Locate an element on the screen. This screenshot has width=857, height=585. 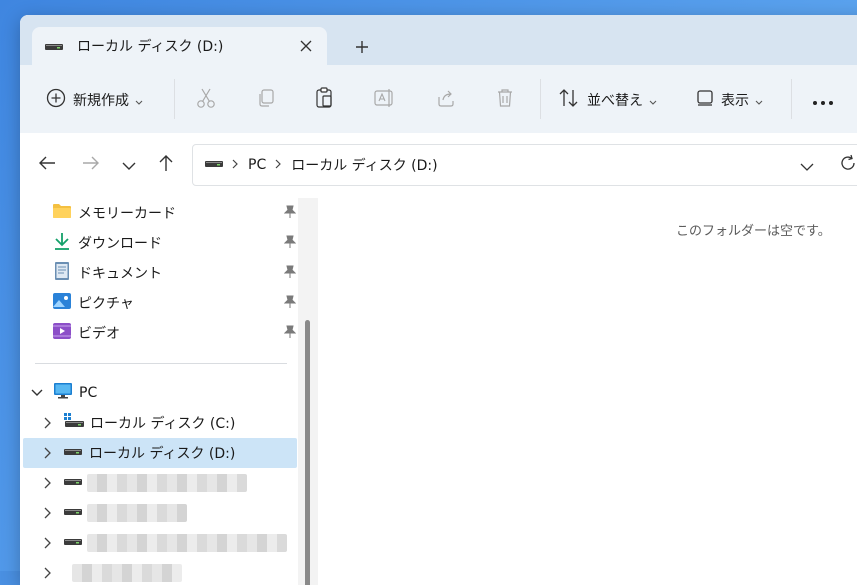
tree-item-label: ローカル ディスク (D:) is located at coordinates (162, 454).